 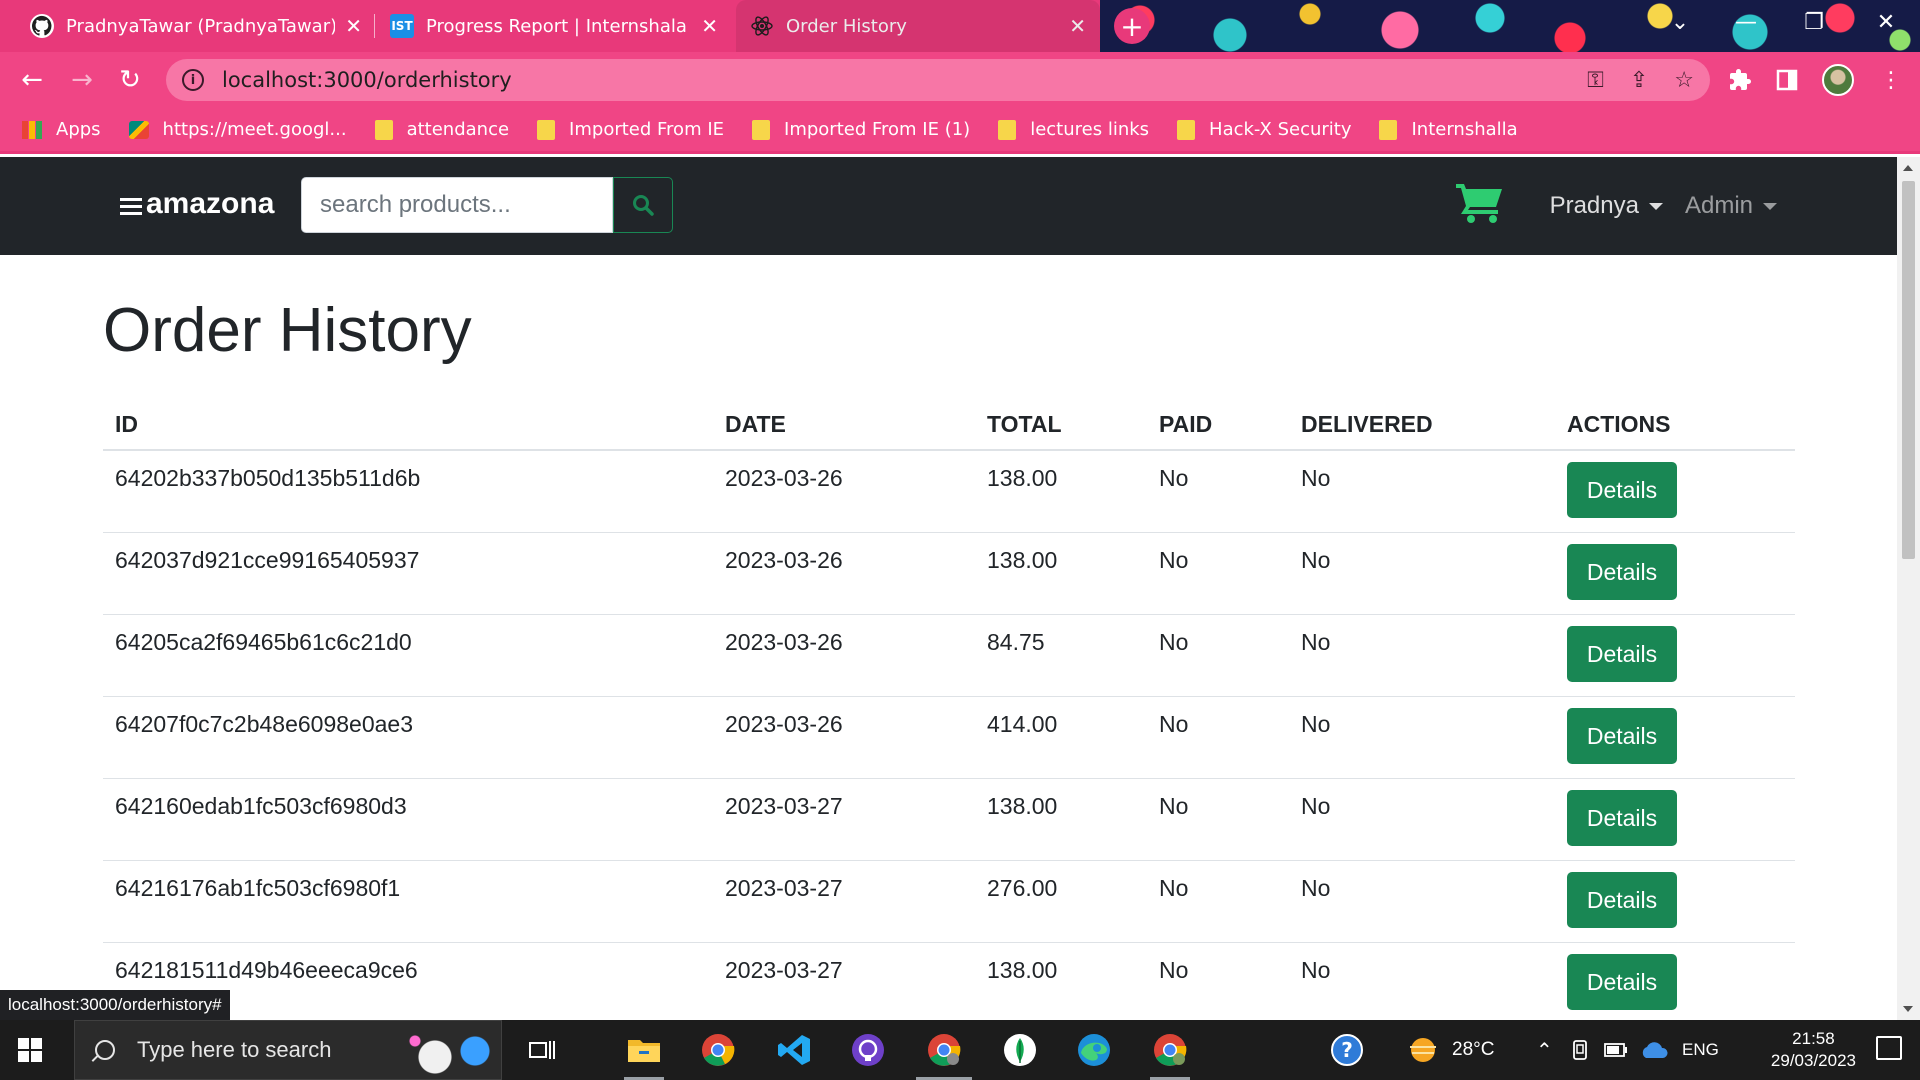 I want to click on restore-icon: ❐, so click(x=1814, y=22).